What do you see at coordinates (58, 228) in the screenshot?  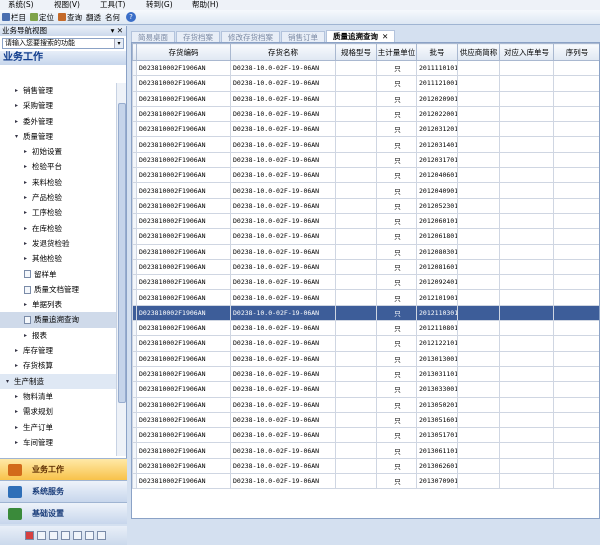 I see `tree-item: ▸在库检验` at bounding box center [58, 228].